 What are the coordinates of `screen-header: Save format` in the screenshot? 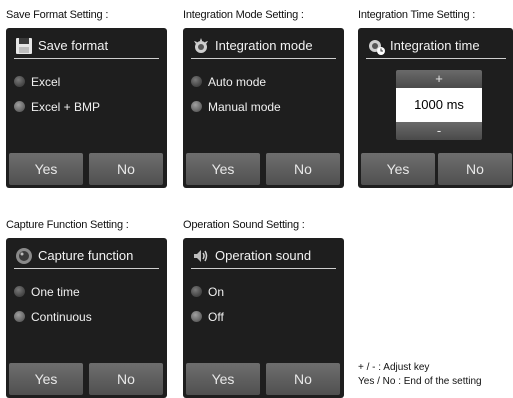 It's located at (86, 47).